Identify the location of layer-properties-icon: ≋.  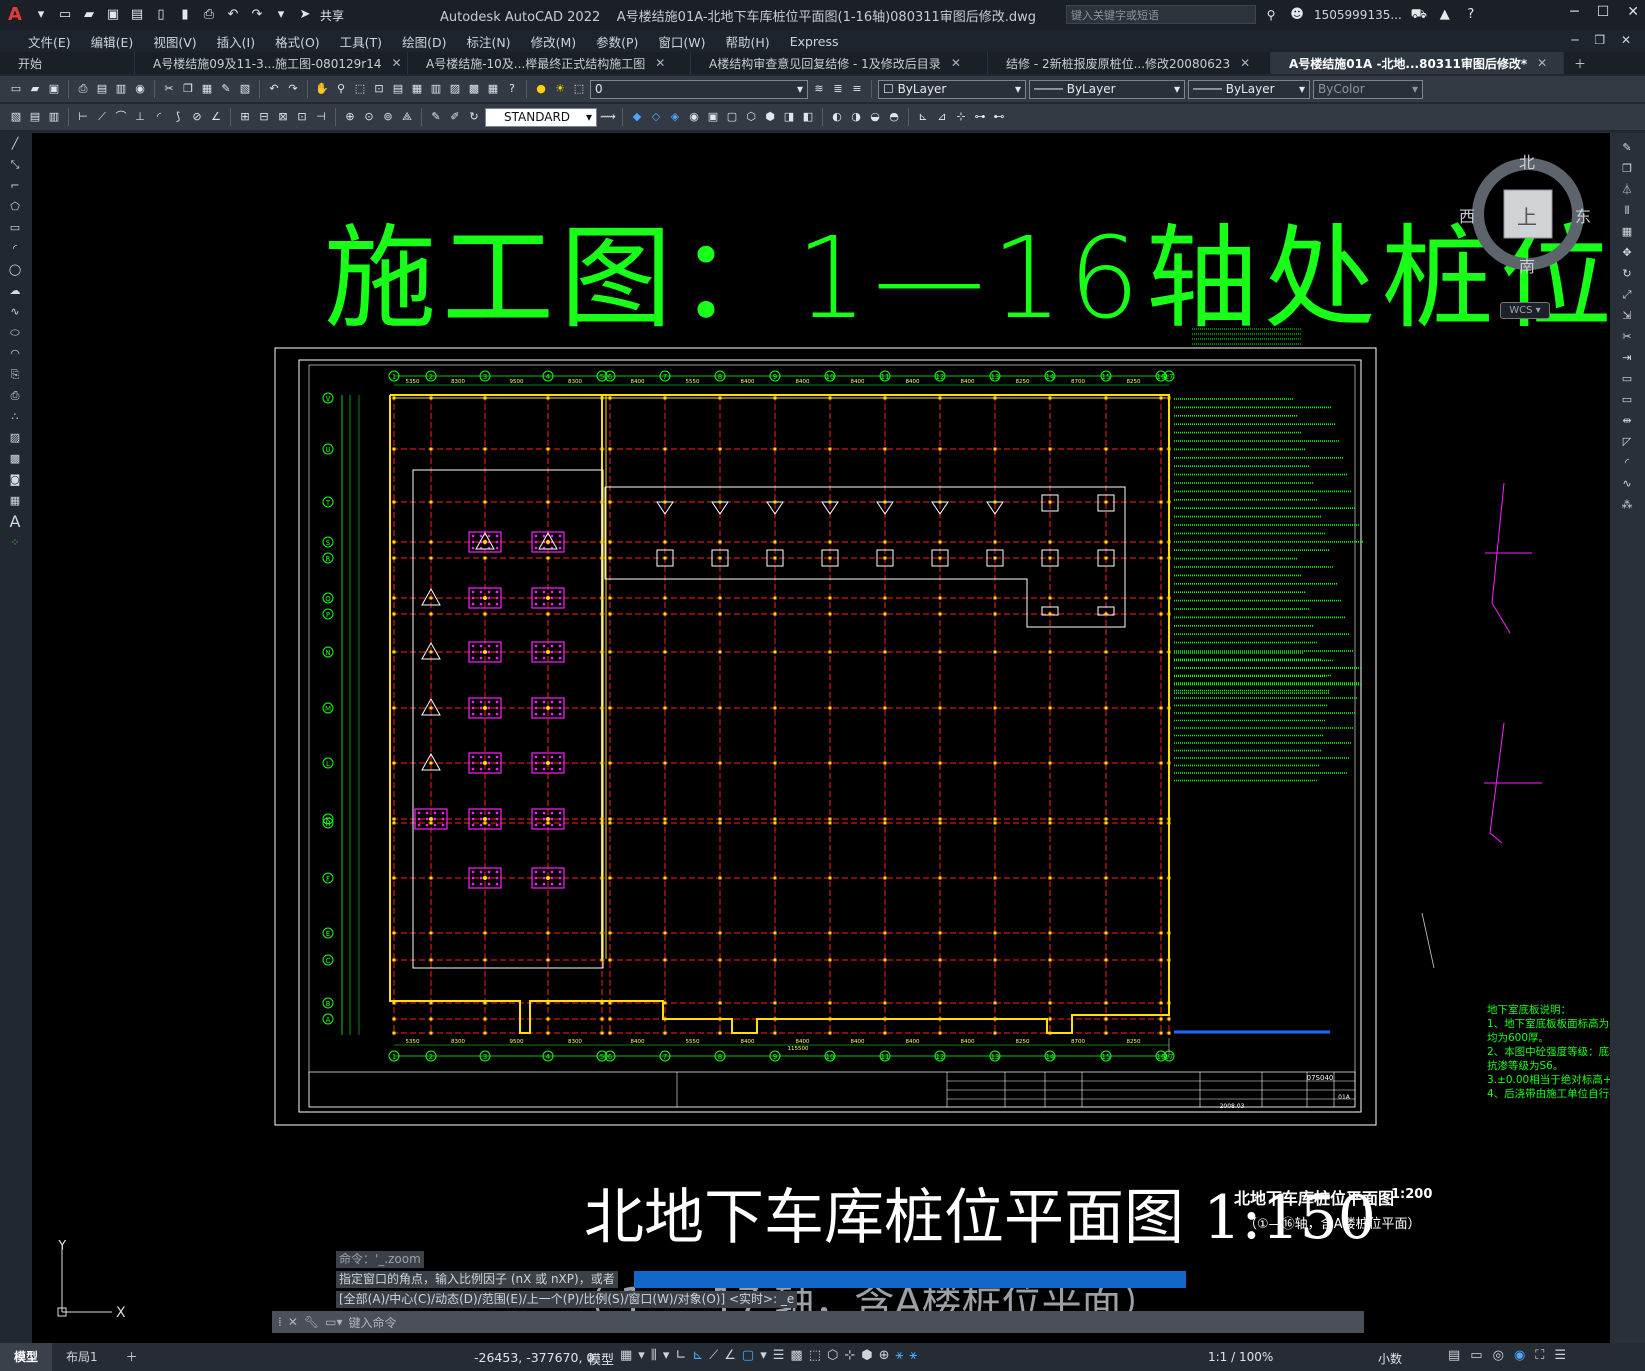
(819, 89).